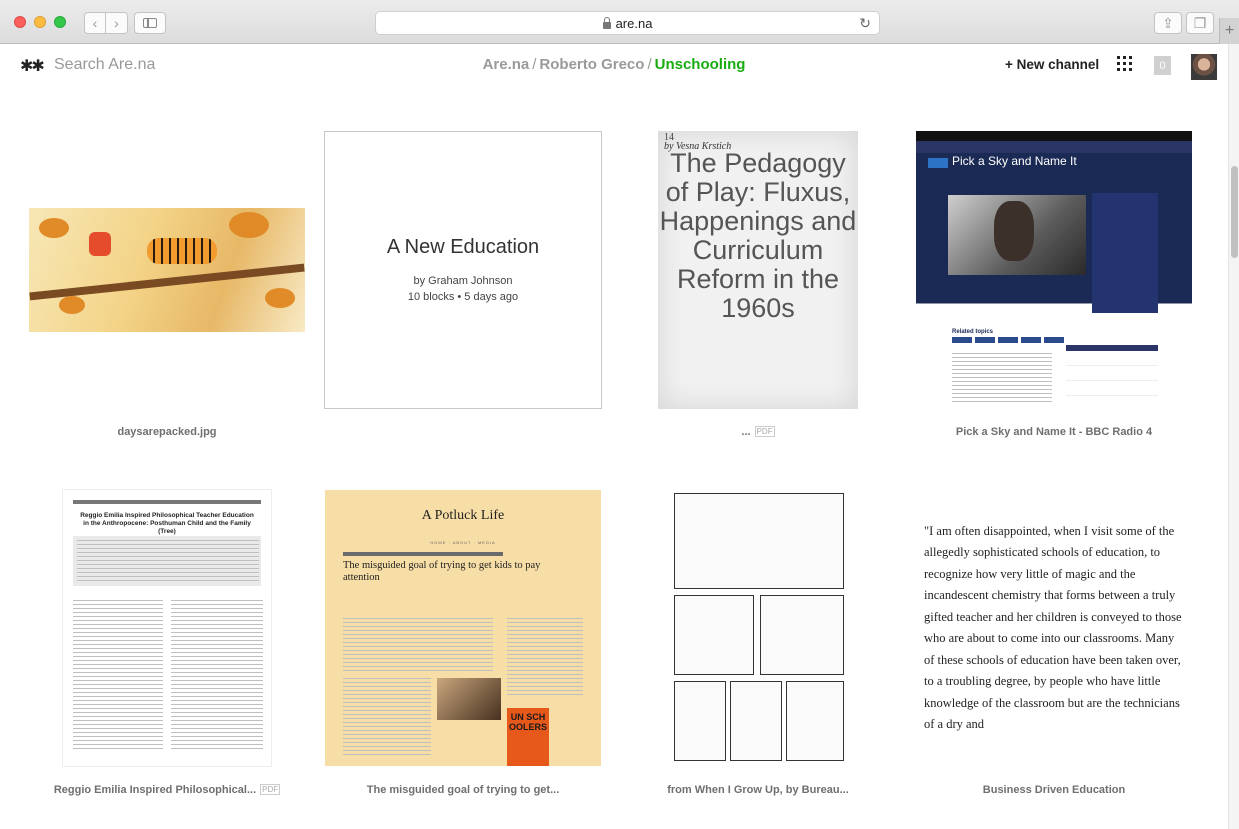 The height and width of the screenshot is (829, 1239). I want to click on back-button: ‹, so click(95, 23).